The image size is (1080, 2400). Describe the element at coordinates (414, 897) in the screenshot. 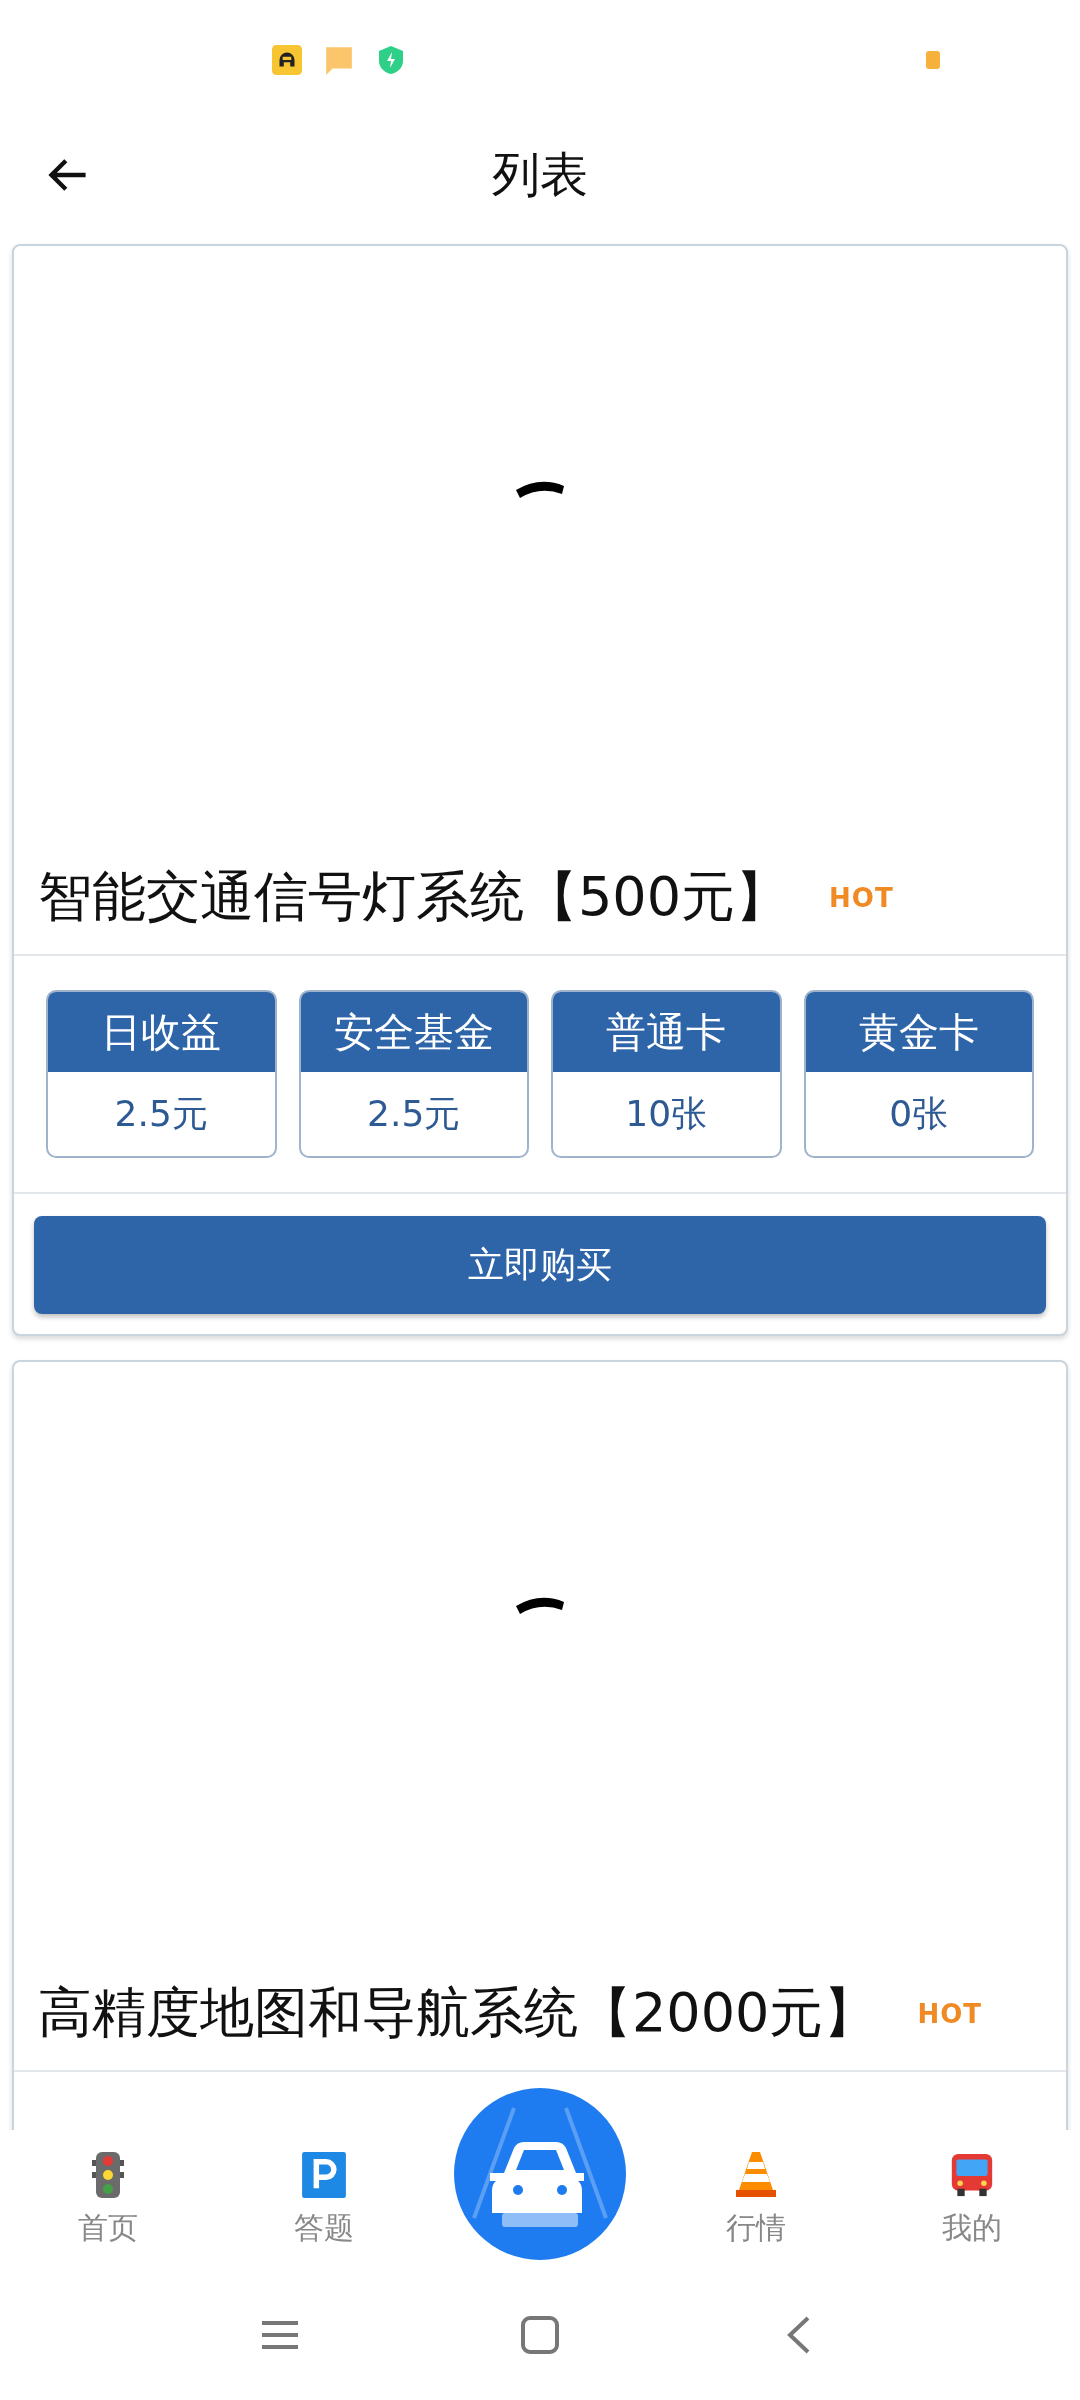

I see `product-title: 智能交通信号灯系统【500元】` at that location.